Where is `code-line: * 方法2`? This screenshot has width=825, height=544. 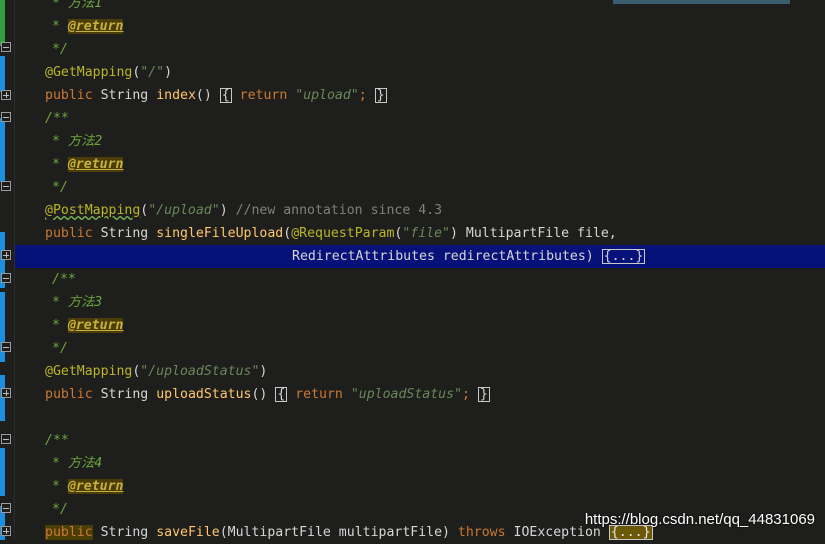
code-line: * 方法2 is located at coordinates (77, 141).